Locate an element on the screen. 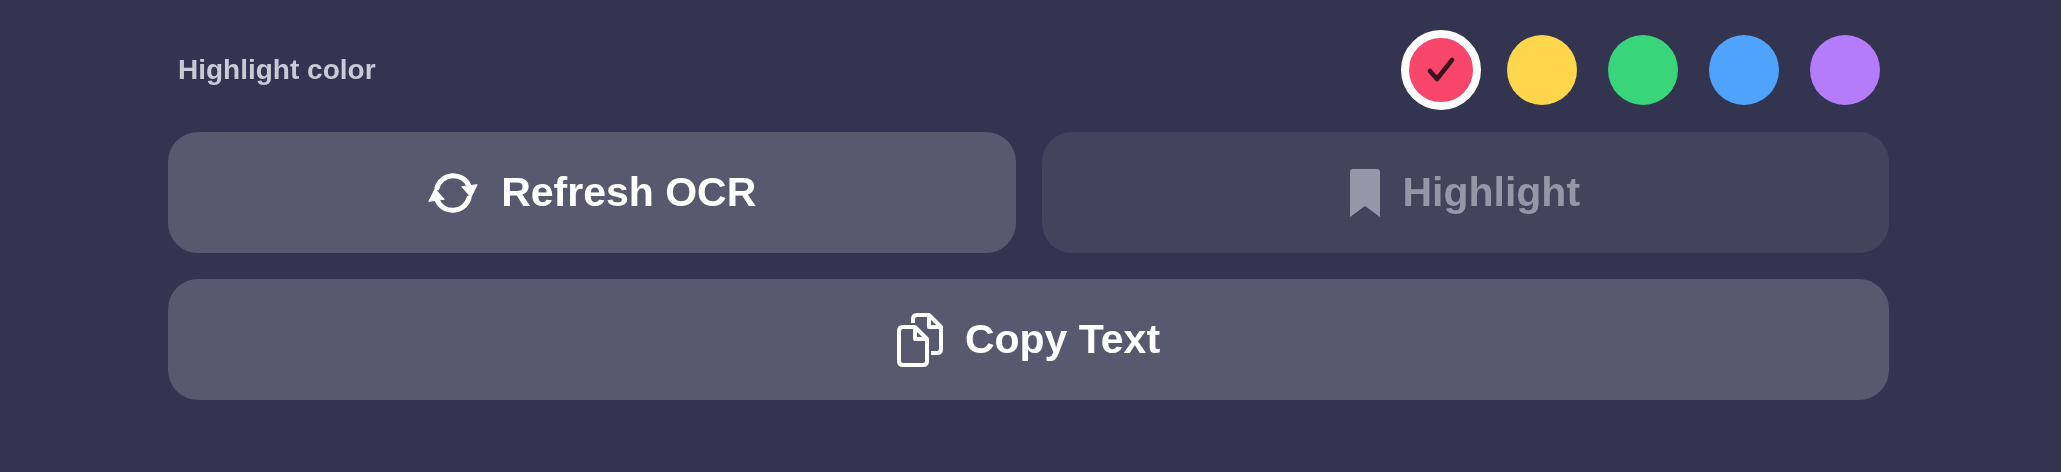  action-button: Refresh OCR is located at coordinates (592, 192).